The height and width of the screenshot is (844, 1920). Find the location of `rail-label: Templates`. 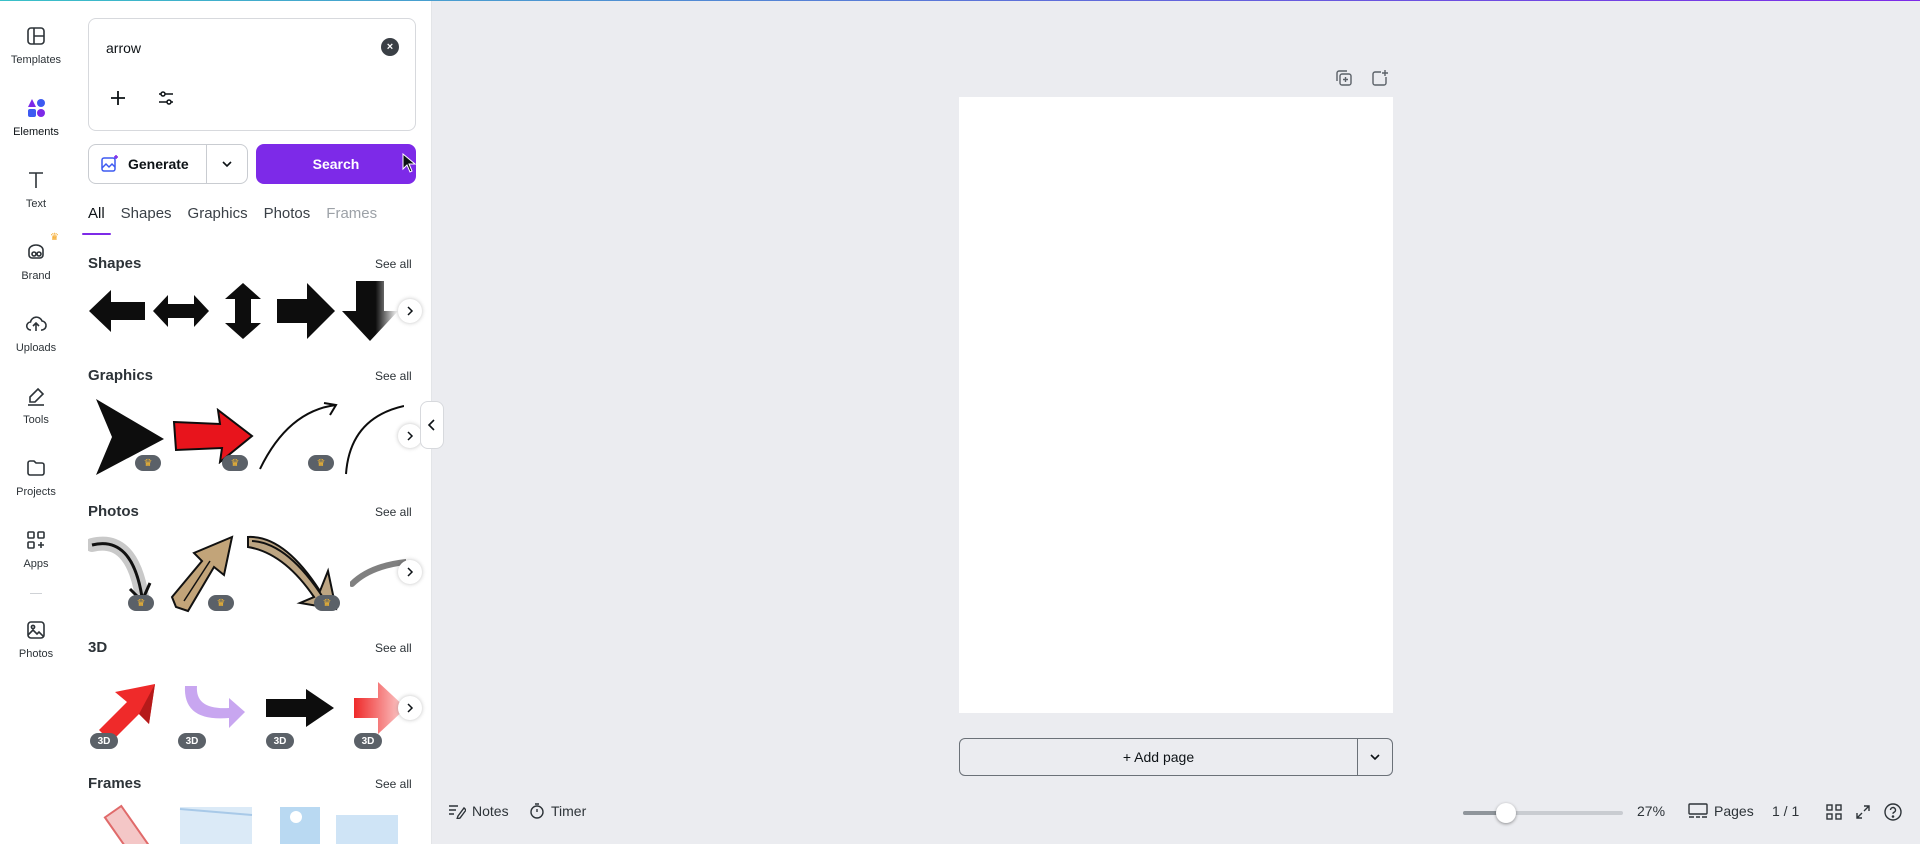

rail-label: Templates is located at coordinates (36, 60).